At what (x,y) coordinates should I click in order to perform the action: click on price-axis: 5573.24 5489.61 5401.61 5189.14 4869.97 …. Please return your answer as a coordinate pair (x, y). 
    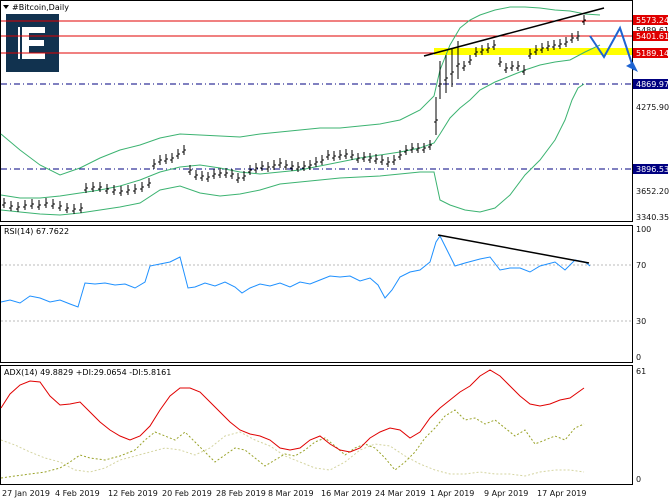
    Looking at the image, I should click on (651, 118).